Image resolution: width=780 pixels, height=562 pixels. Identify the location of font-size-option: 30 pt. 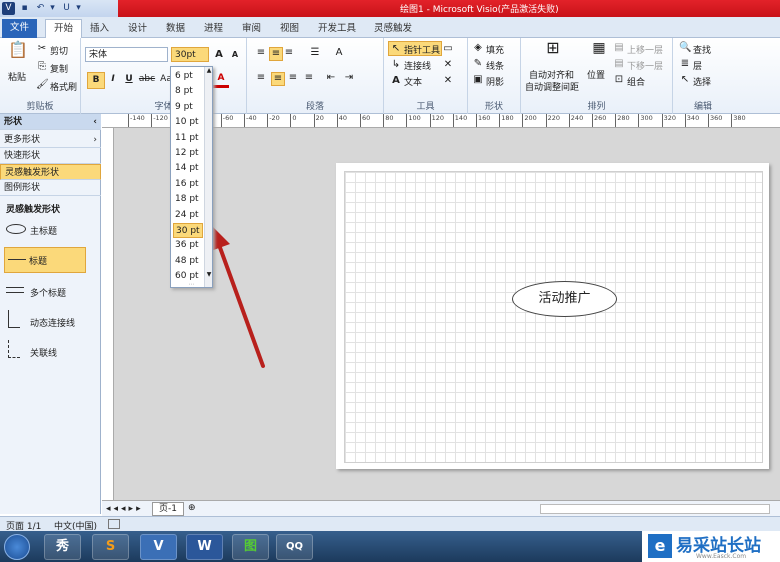
(188, 230).